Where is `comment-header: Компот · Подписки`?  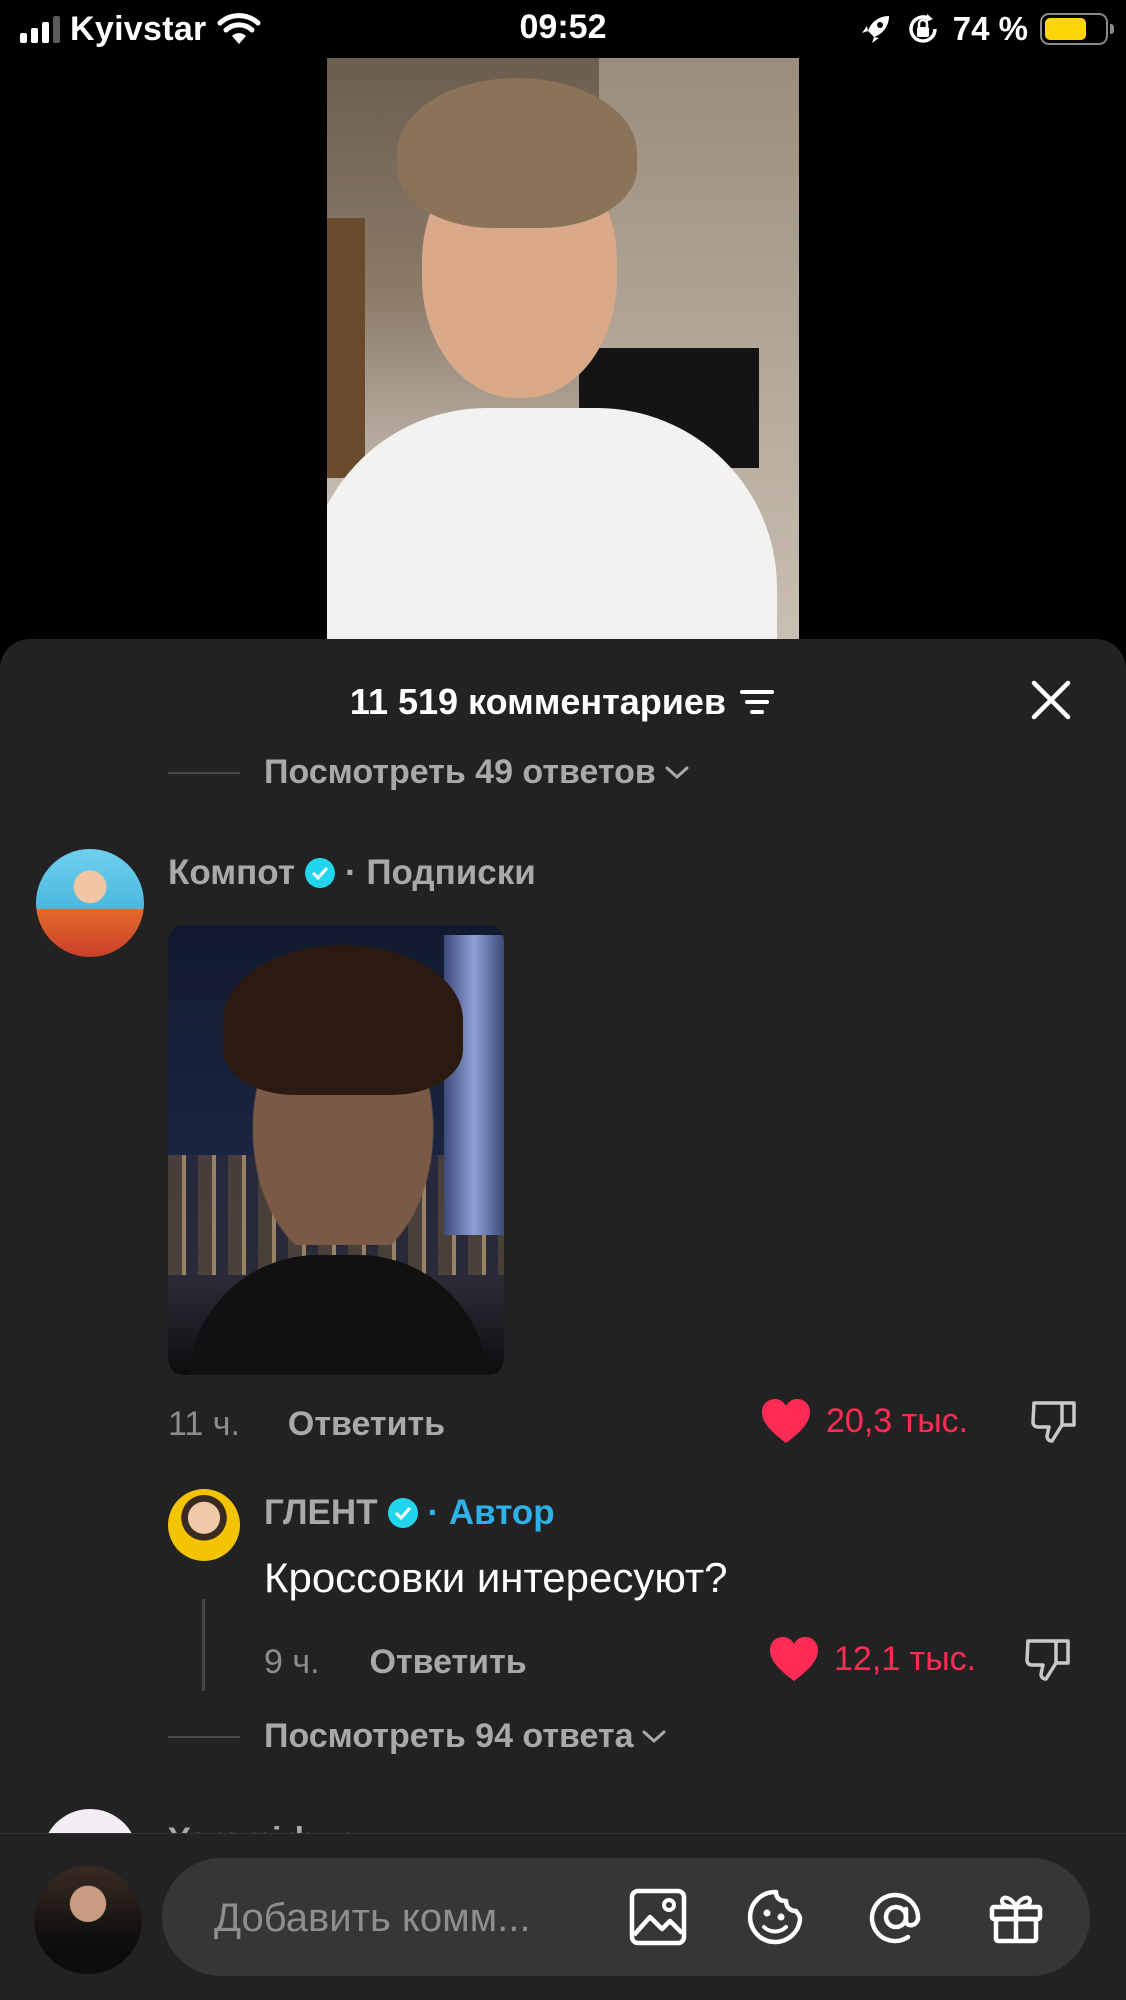
comment-header: Компот · Подписки is located at coordinates (352, 873).